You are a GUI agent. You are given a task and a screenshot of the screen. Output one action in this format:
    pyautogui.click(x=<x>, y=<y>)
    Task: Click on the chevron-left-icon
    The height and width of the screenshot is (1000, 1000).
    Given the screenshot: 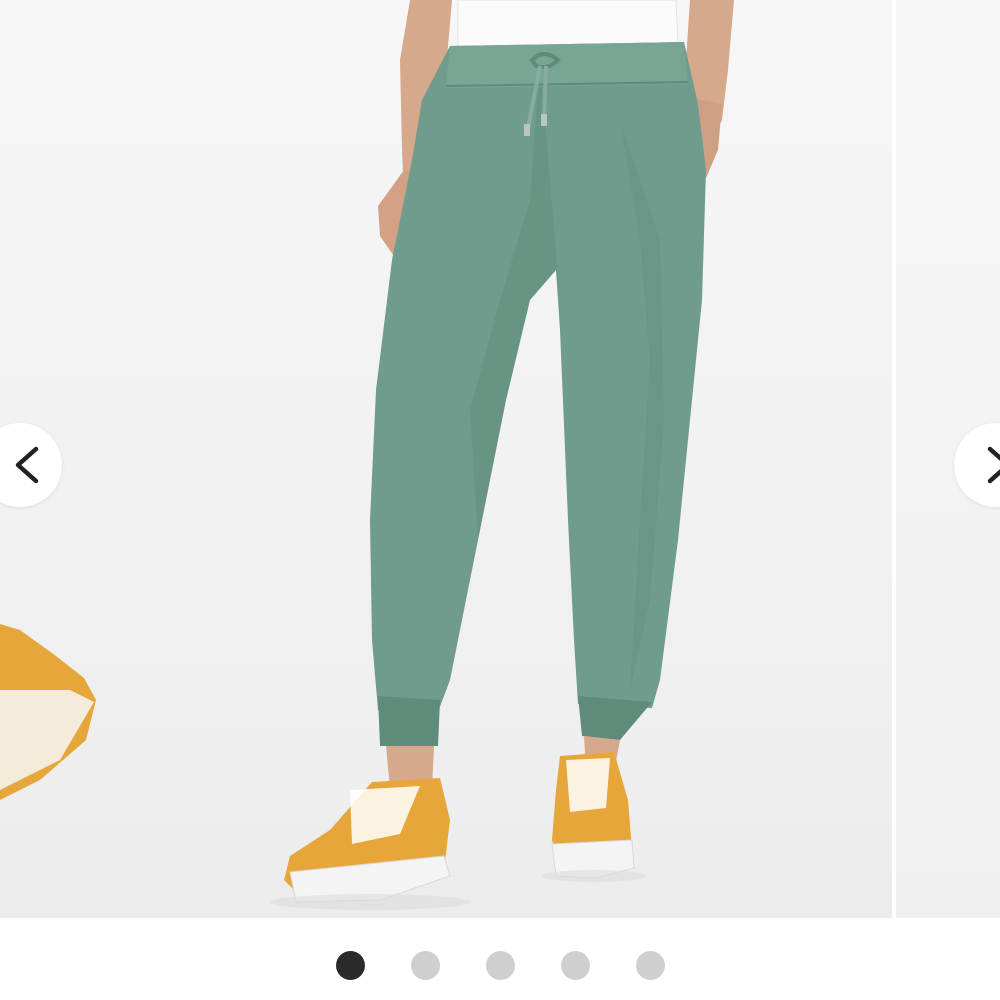 What is the action you would take?
    pyautogui.click(x=27, y=465)
    